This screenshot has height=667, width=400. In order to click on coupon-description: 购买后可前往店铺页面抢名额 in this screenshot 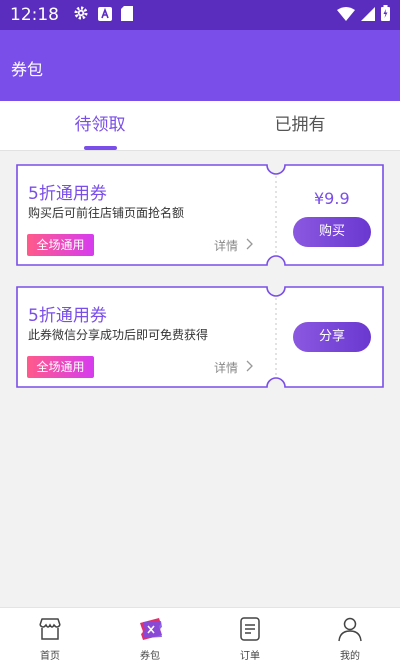, I will do `click(106, 213)`.